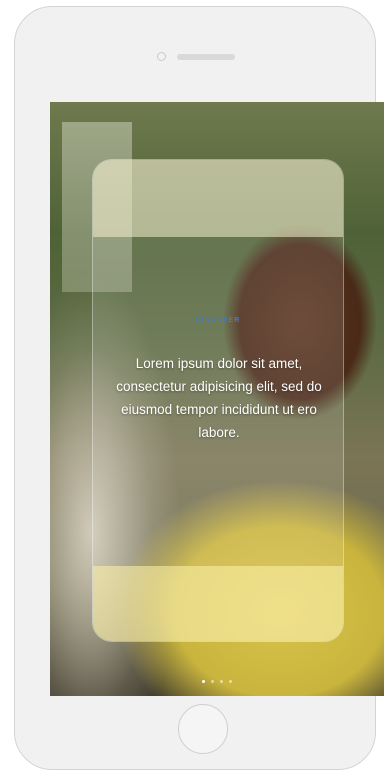 The width and height of the screenshot is (388, 775). Describe the element at coordinates (161, 56) in the screenshot. I see `front-camera-icon` at that location.